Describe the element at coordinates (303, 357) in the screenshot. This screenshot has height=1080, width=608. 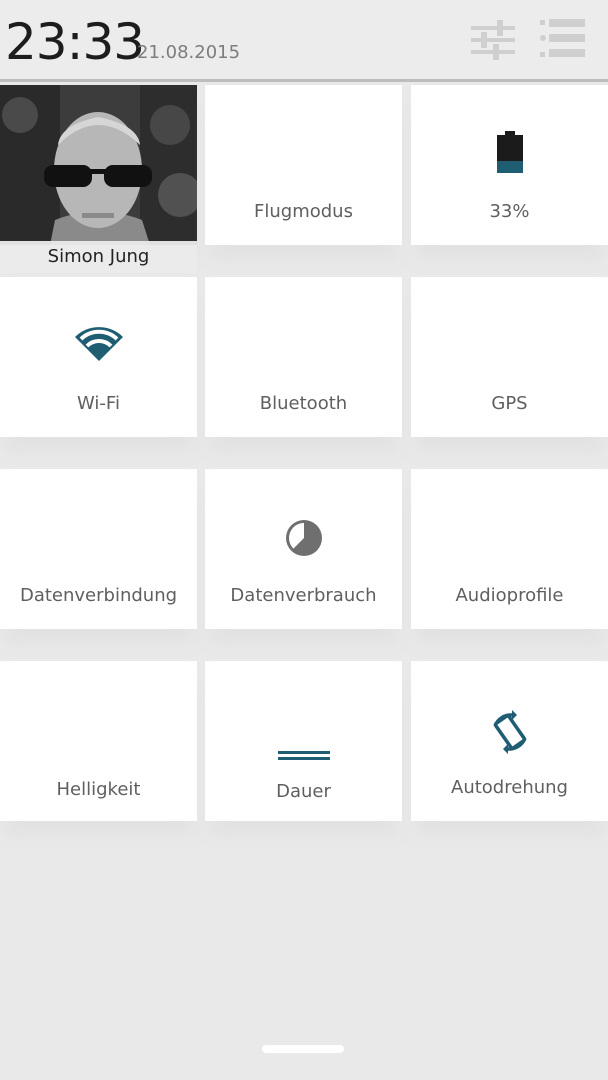
I see `tile-bluetooth: Bluetooth` at that location.